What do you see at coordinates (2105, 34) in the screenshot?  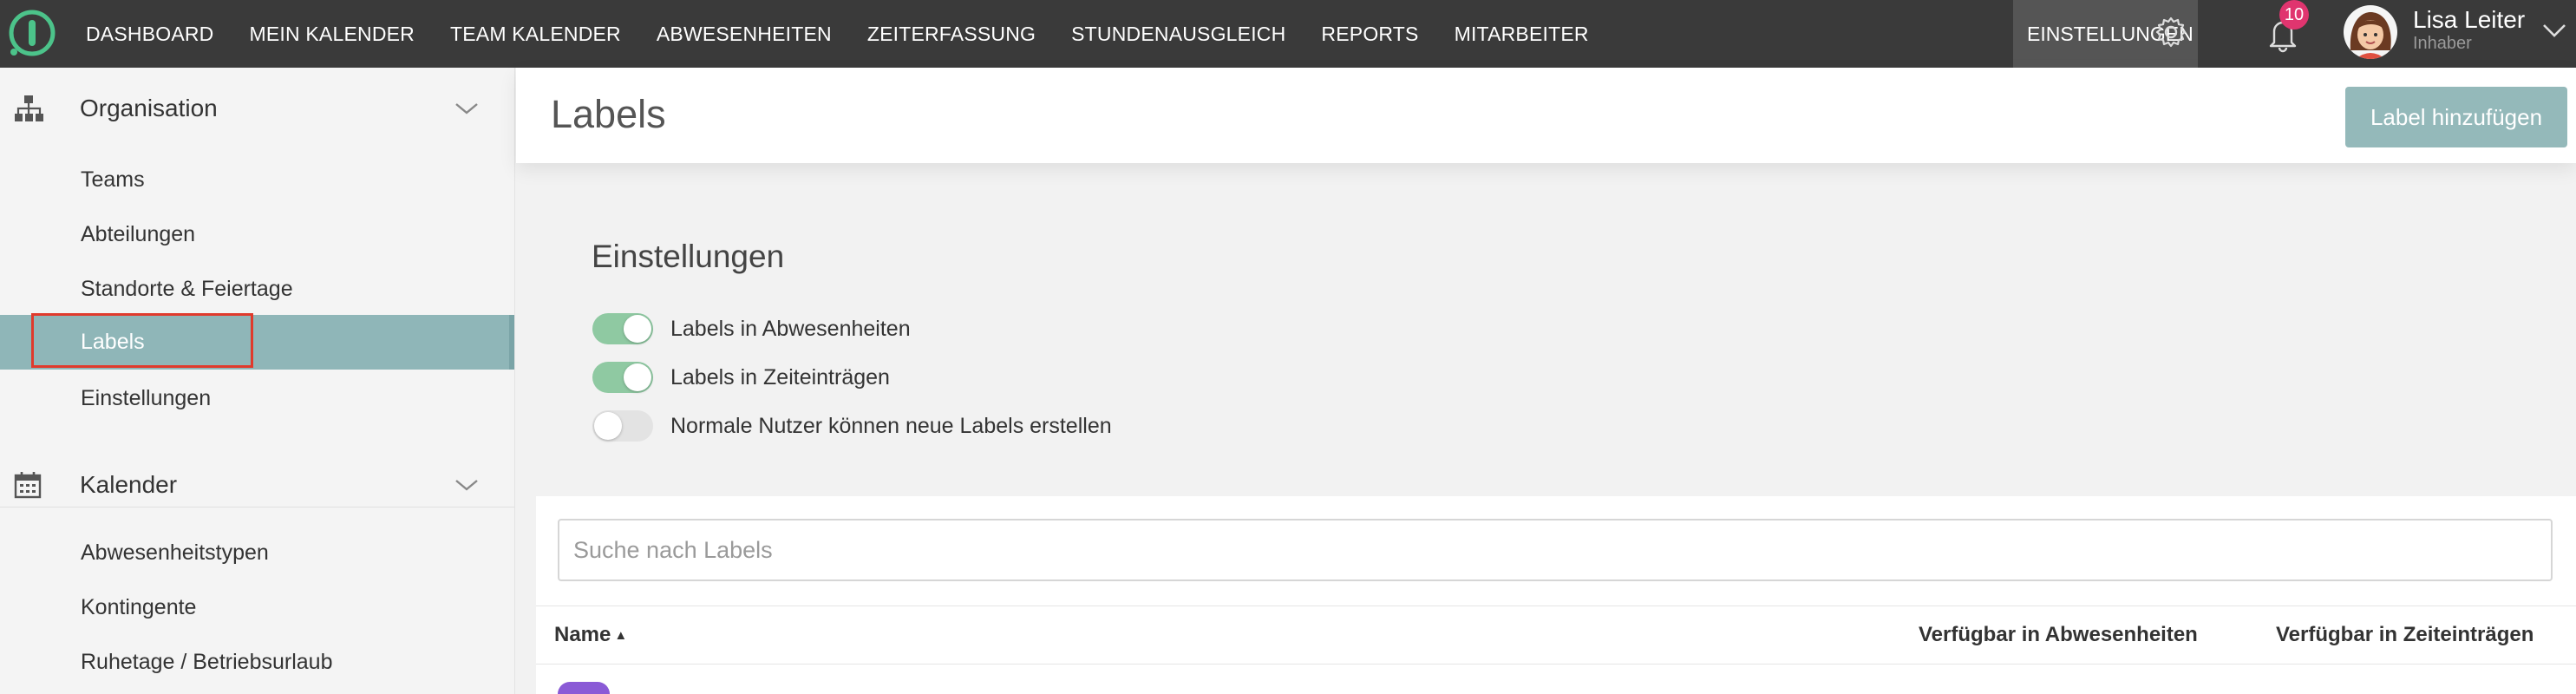 I see `settings-nav-button: EINSTELLUNGEN` at bounding box center [2105, 34].